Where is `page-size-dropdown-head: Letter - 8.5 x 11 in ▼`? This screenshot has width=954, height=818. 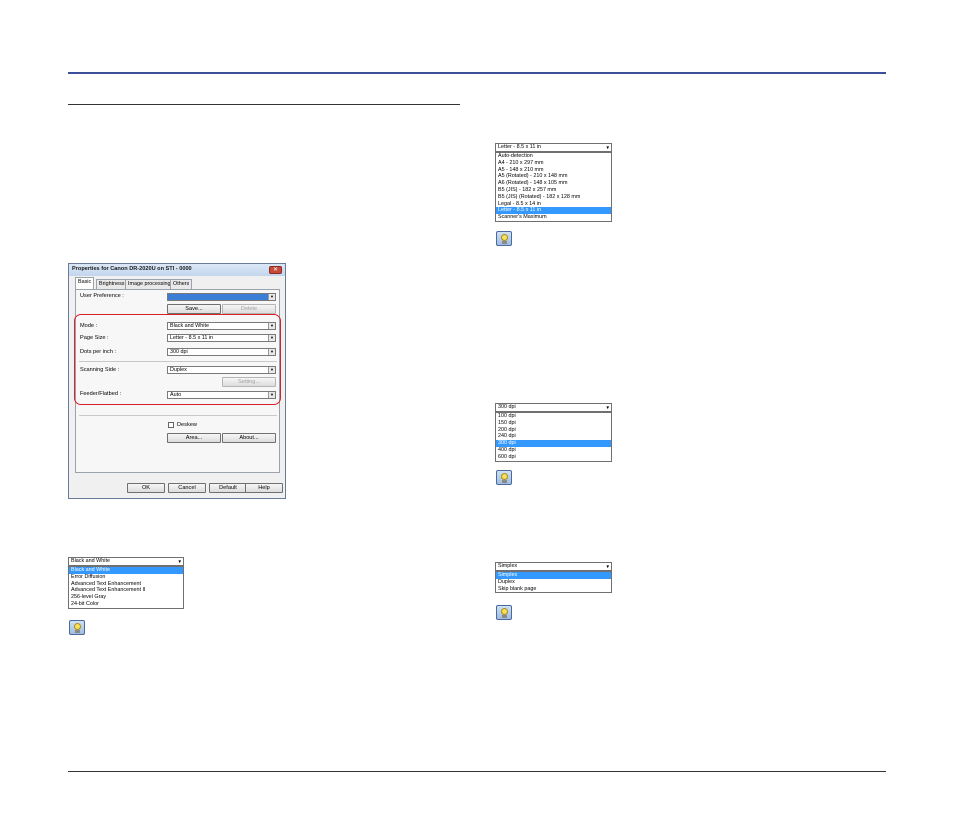 page-size-dropdown-head: Letter - 8.5 x 11 in ▼ is located at coordinates (553, 147).